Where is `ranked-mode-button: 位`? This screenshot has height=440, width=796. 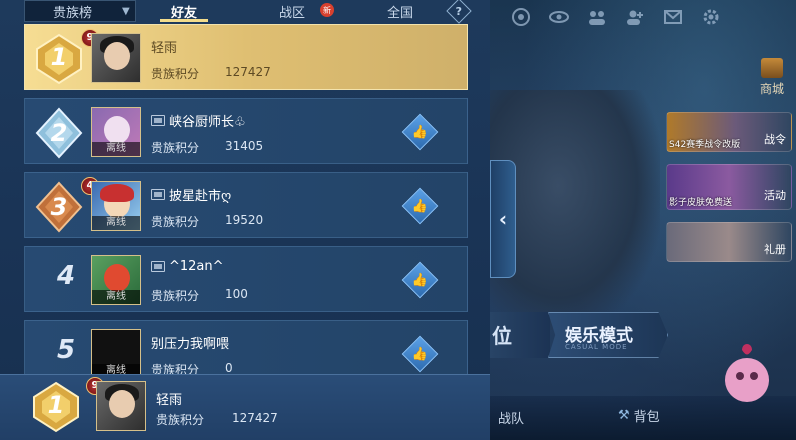
ranked-mode-button: 位 is located at coordinates (520, 335).